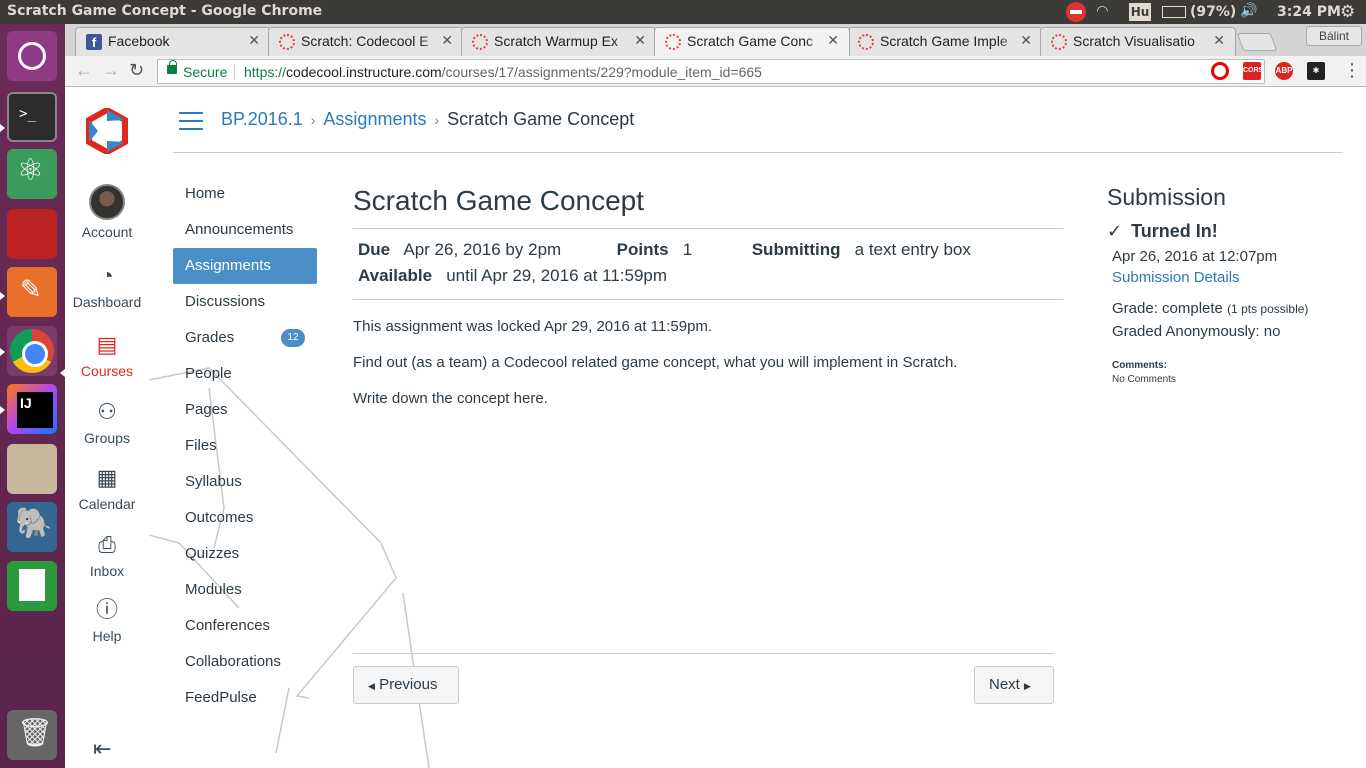 The height and width of the screenshot is (768, 1366). Describe the element at coordinates (1138, 41) in the screenshot. I see `tab-scratch-visualisation: Scratch Visualisatio ✕` at that location.